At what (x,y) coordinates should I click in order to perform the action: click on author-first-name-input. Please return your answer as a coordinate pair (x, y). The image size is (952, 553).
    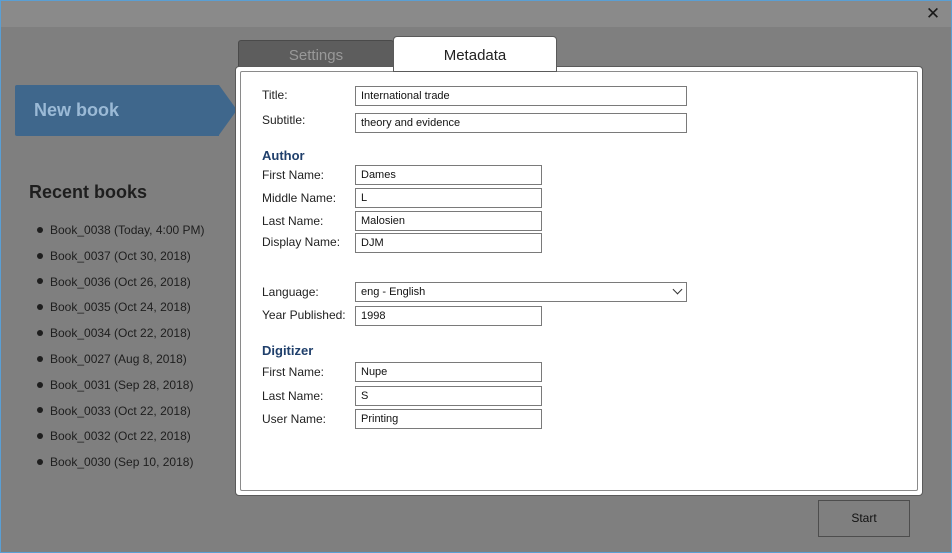
    Looking at the image, I should click on (448, 175).